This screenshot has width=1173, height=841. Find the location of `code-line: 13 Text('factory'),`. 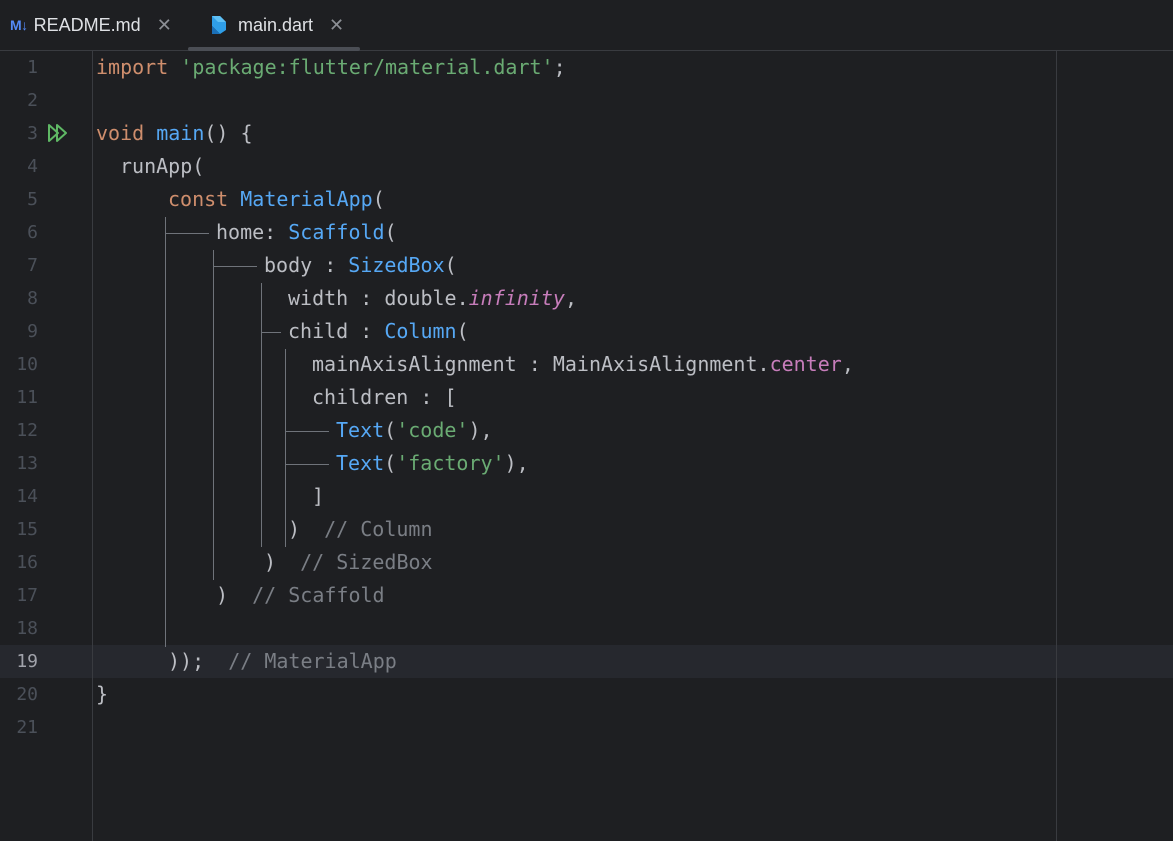

code-line: 13 Text('factory'), is located at coordinates (586, 463).